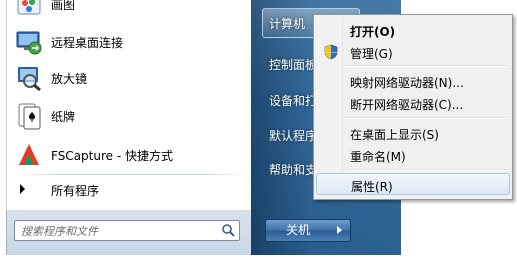 The width and height of the screenshot is (517, 261). Describe the element at coordinates (29, 79) in the screenshot. I see `magnifier-icon` at that location.